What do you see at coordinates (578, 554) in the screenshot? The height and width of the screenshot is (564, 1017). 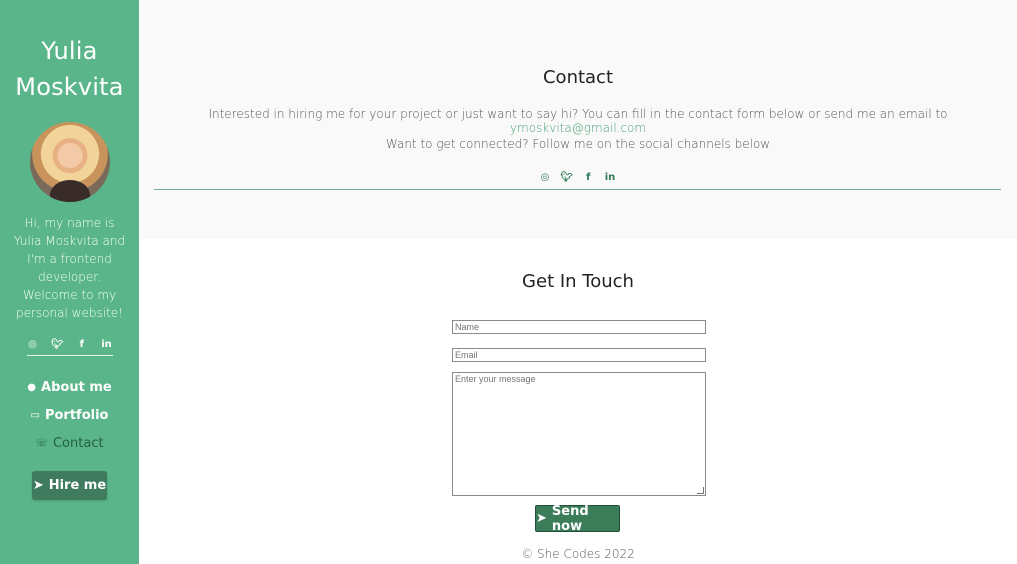 I see `footer-copyright: © She Codes 2022` at bounding box center [578, 554].